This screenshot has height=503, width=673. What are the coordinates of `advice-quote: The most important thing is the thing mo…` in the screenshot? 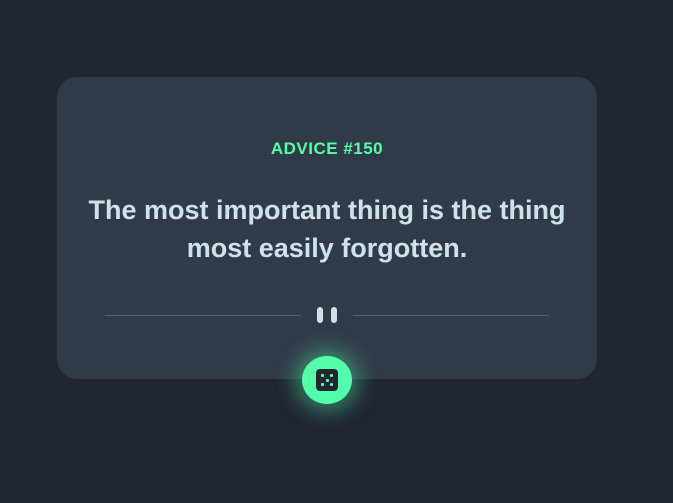 It's located at (327, 229).